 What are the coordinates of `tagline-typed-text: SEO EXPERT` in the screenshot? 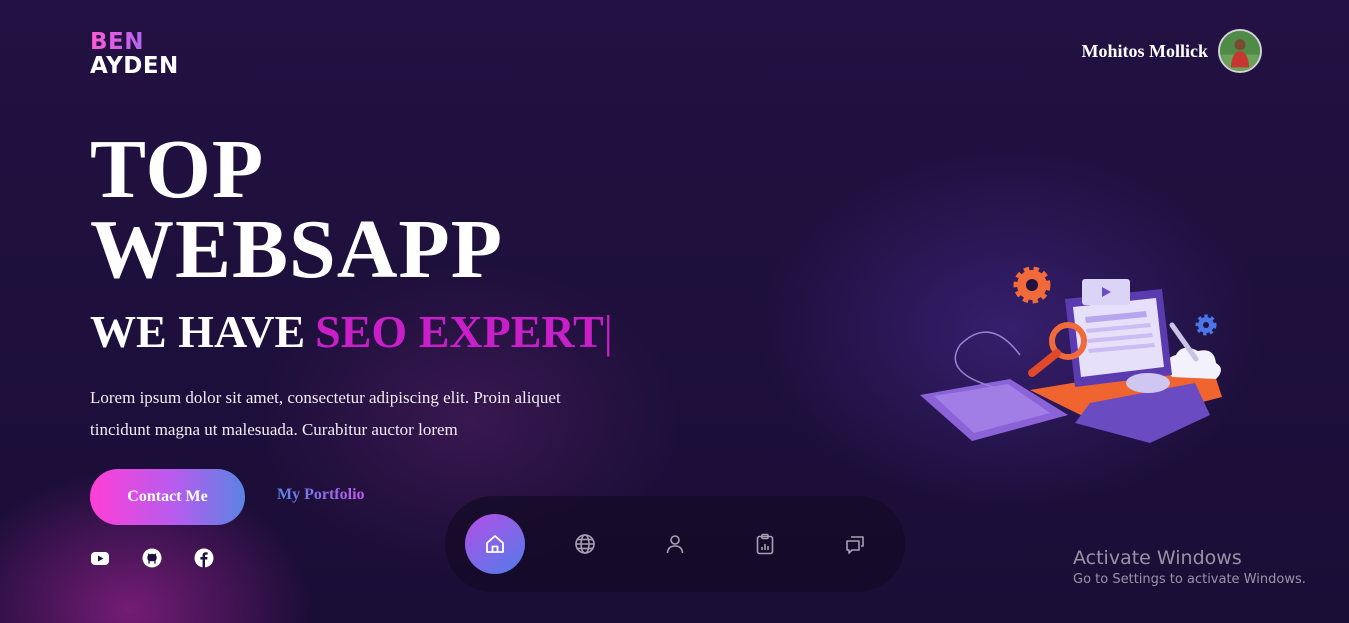 It's located at (459, 331).